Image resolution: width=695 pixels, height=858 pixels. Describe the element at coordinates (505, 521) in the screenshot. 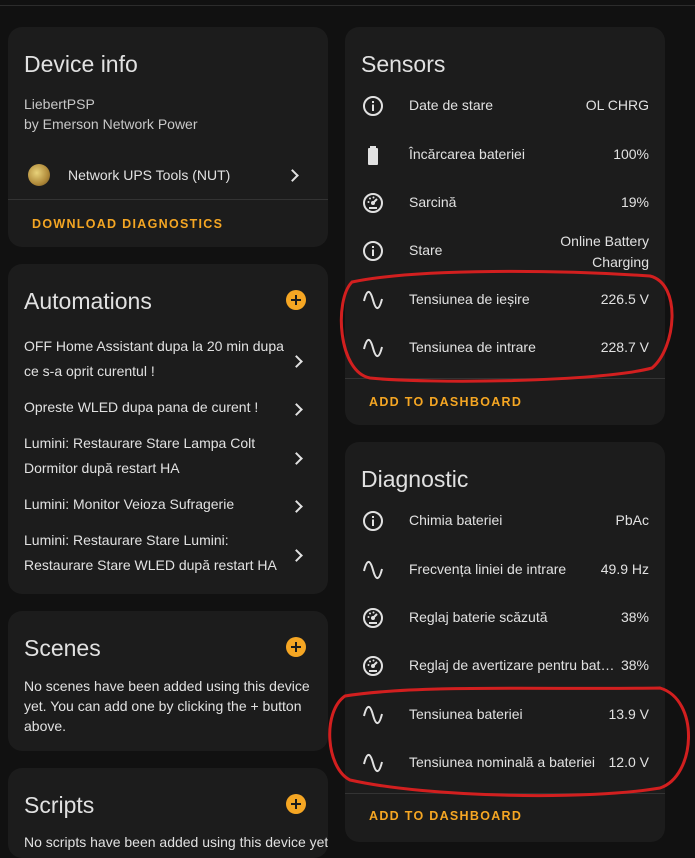

I see `diagnostic-row: Chimia bateriei PbAc` at that location.